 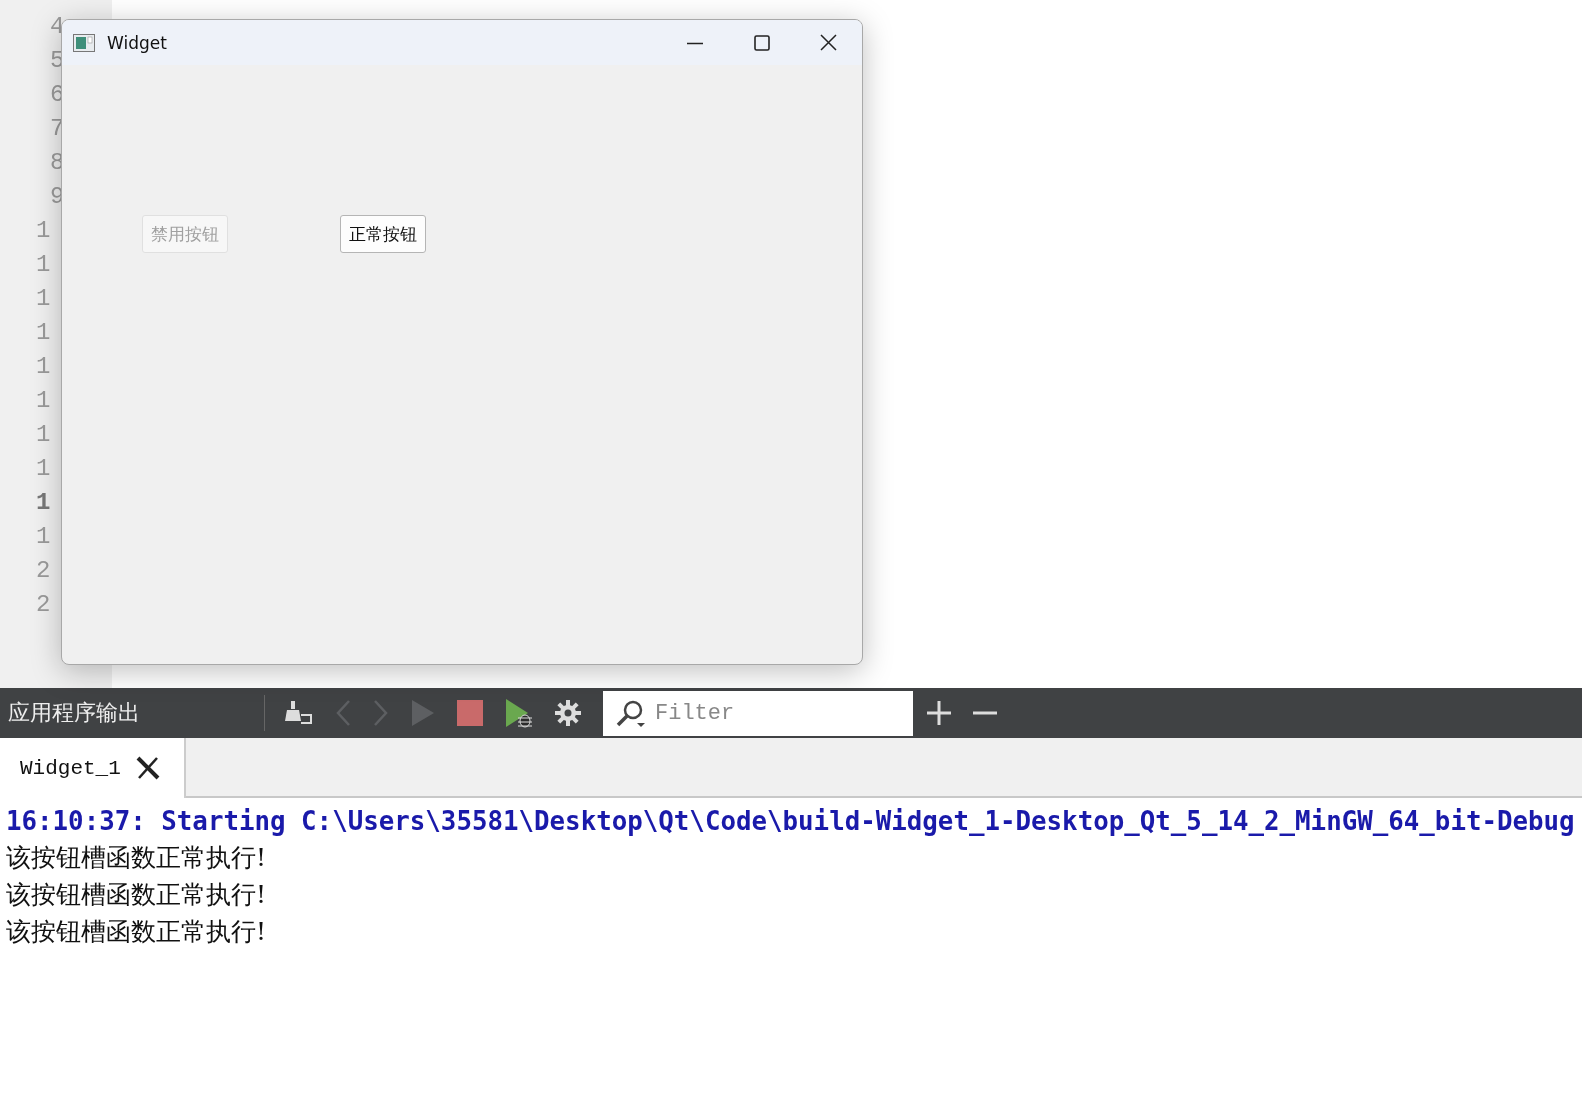 I want to click on debug-run-icon, so click(x=519, y=713).